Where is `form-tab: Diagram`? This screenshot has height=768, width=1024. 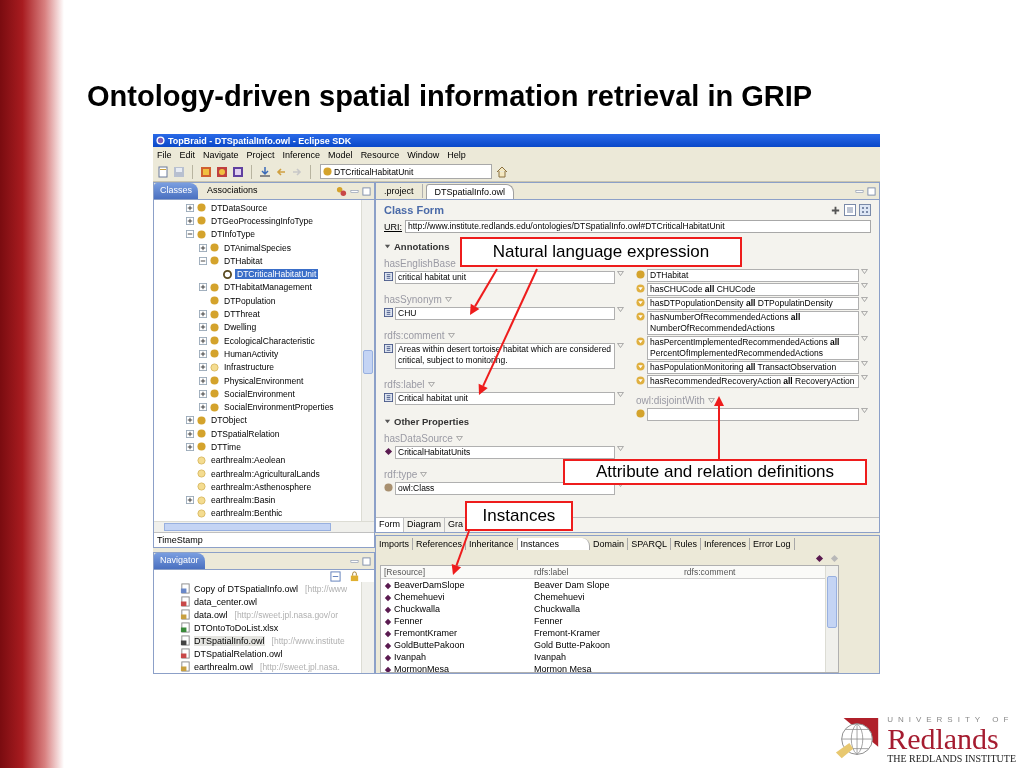 form-tab: Diagram is located at coordinates (424, 525).